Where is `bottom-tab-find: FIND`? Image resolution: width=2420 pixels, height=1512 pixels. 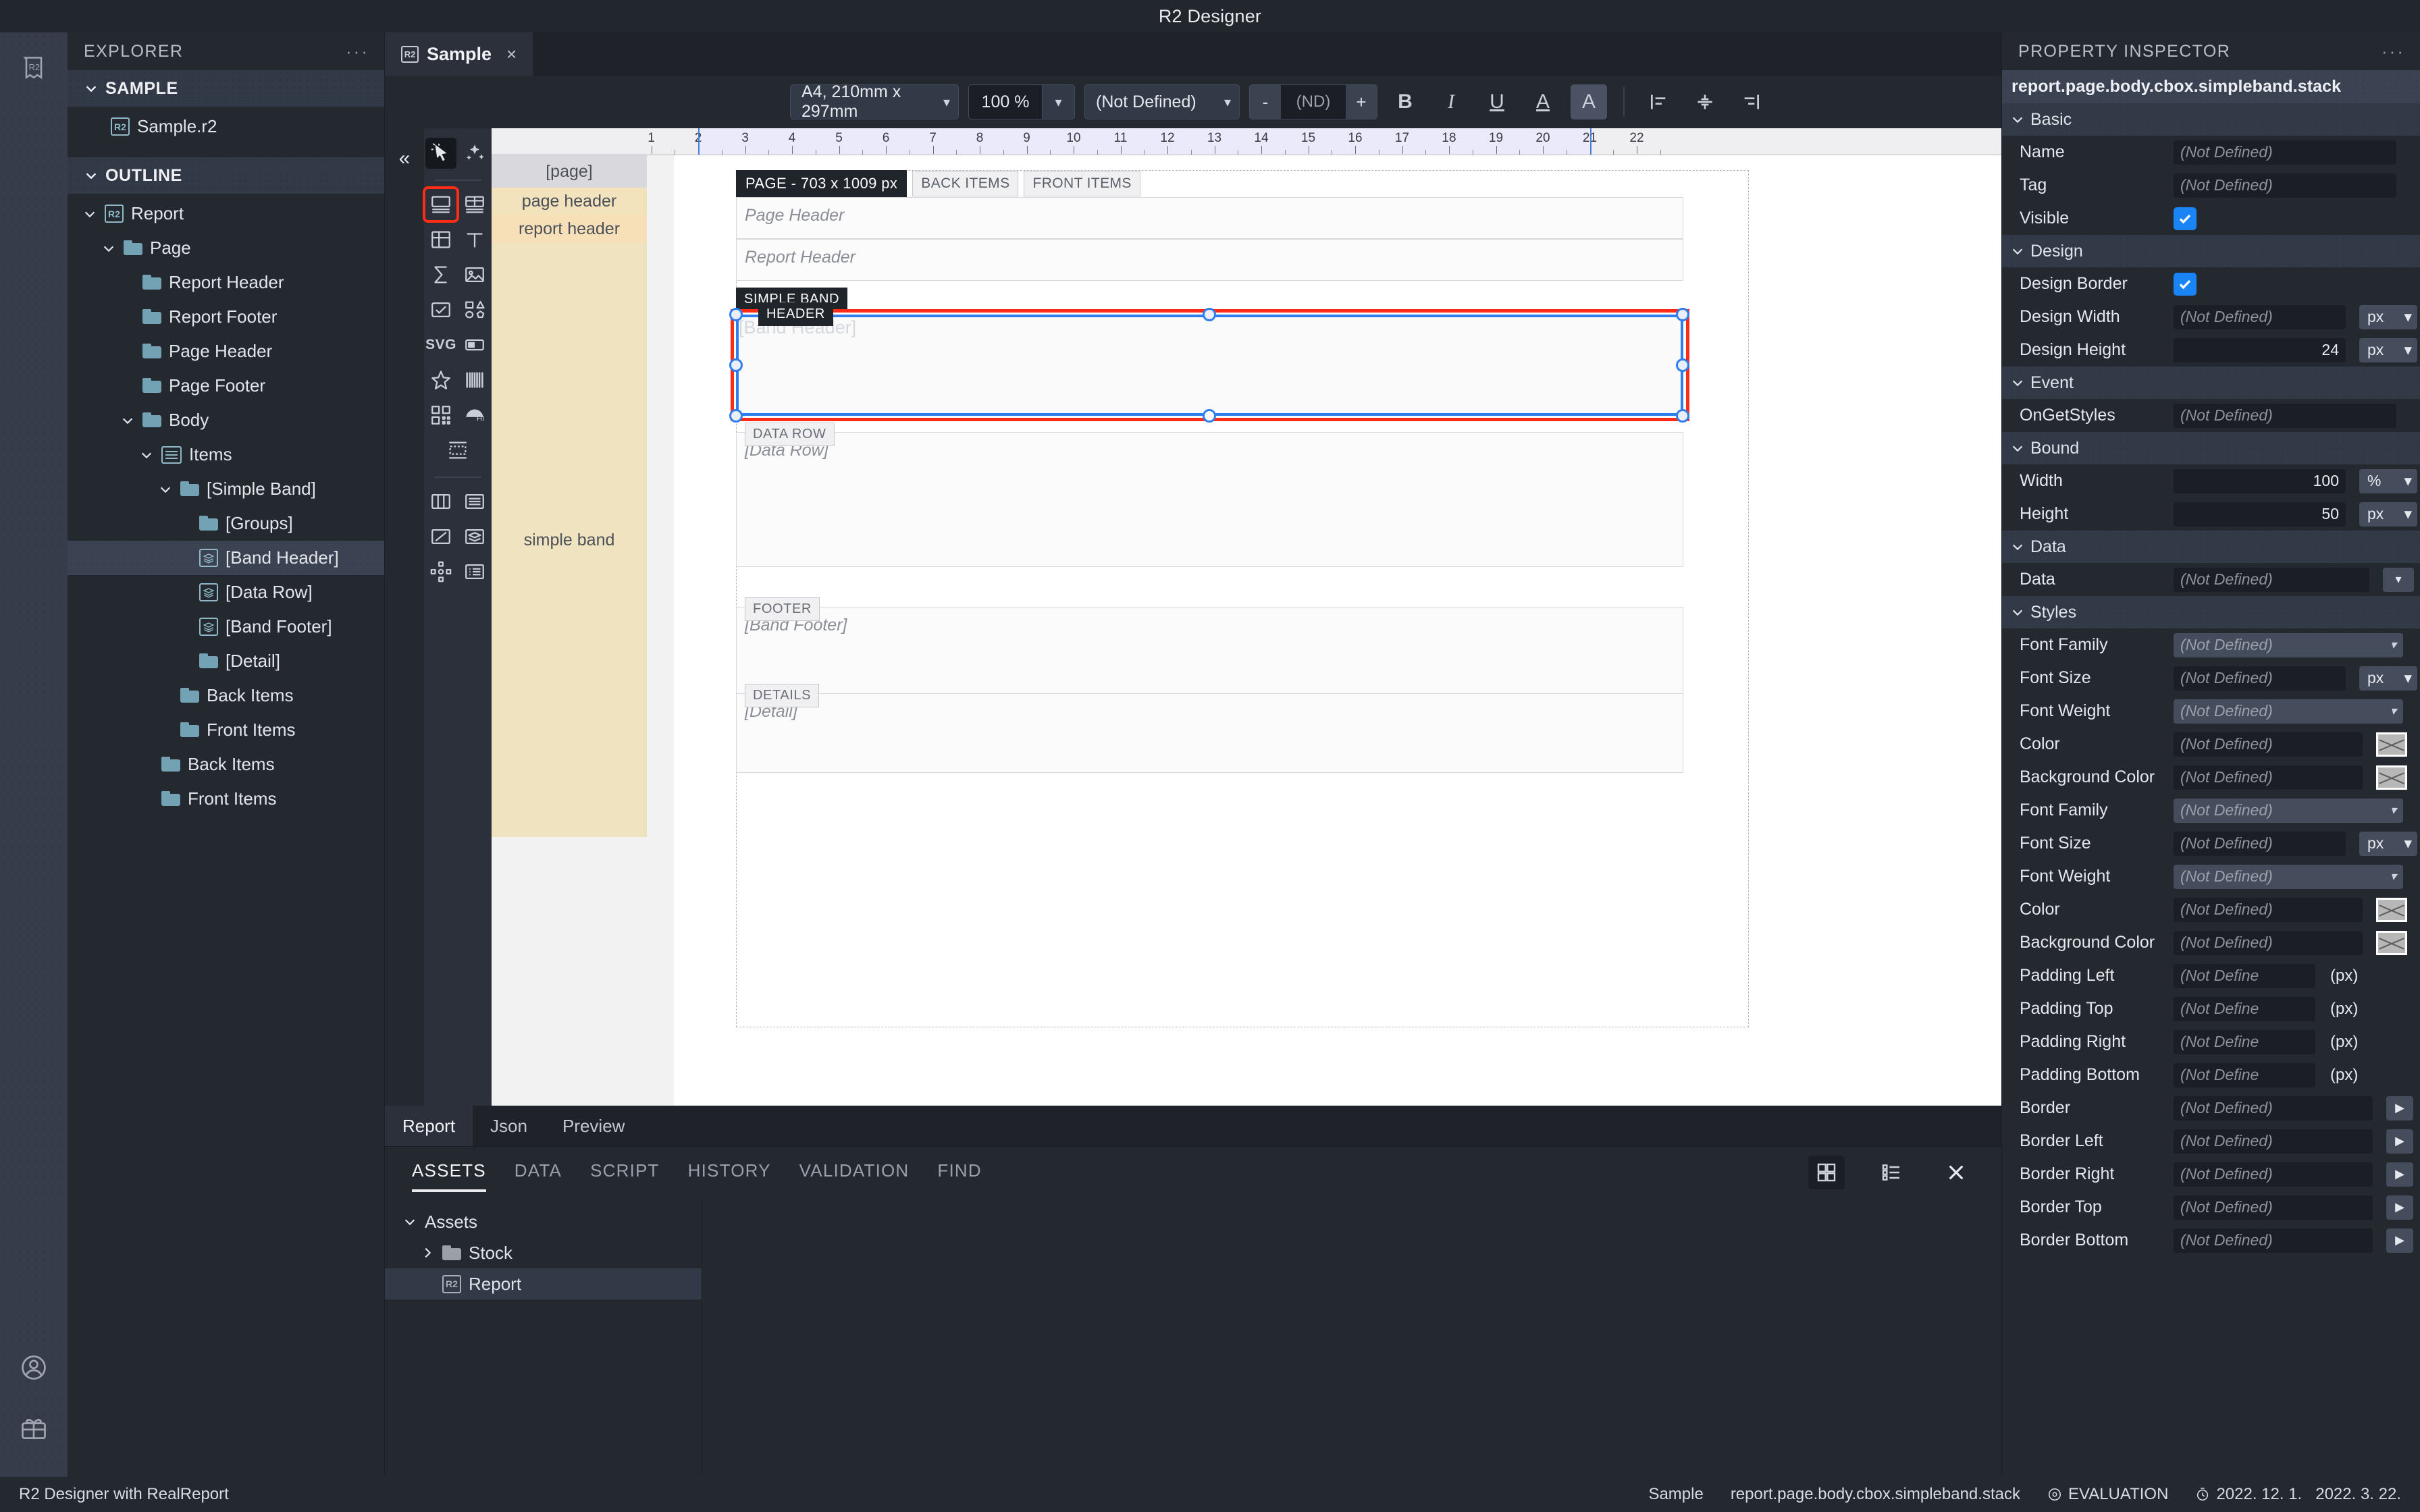 bottom-tab-find: FIND is located at coordinates (959, 1172).